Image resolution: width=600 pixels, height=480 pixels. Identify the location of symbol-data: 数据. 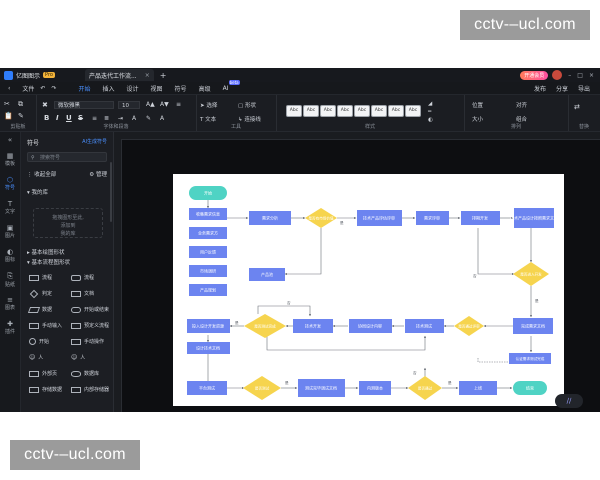
(39, 309).